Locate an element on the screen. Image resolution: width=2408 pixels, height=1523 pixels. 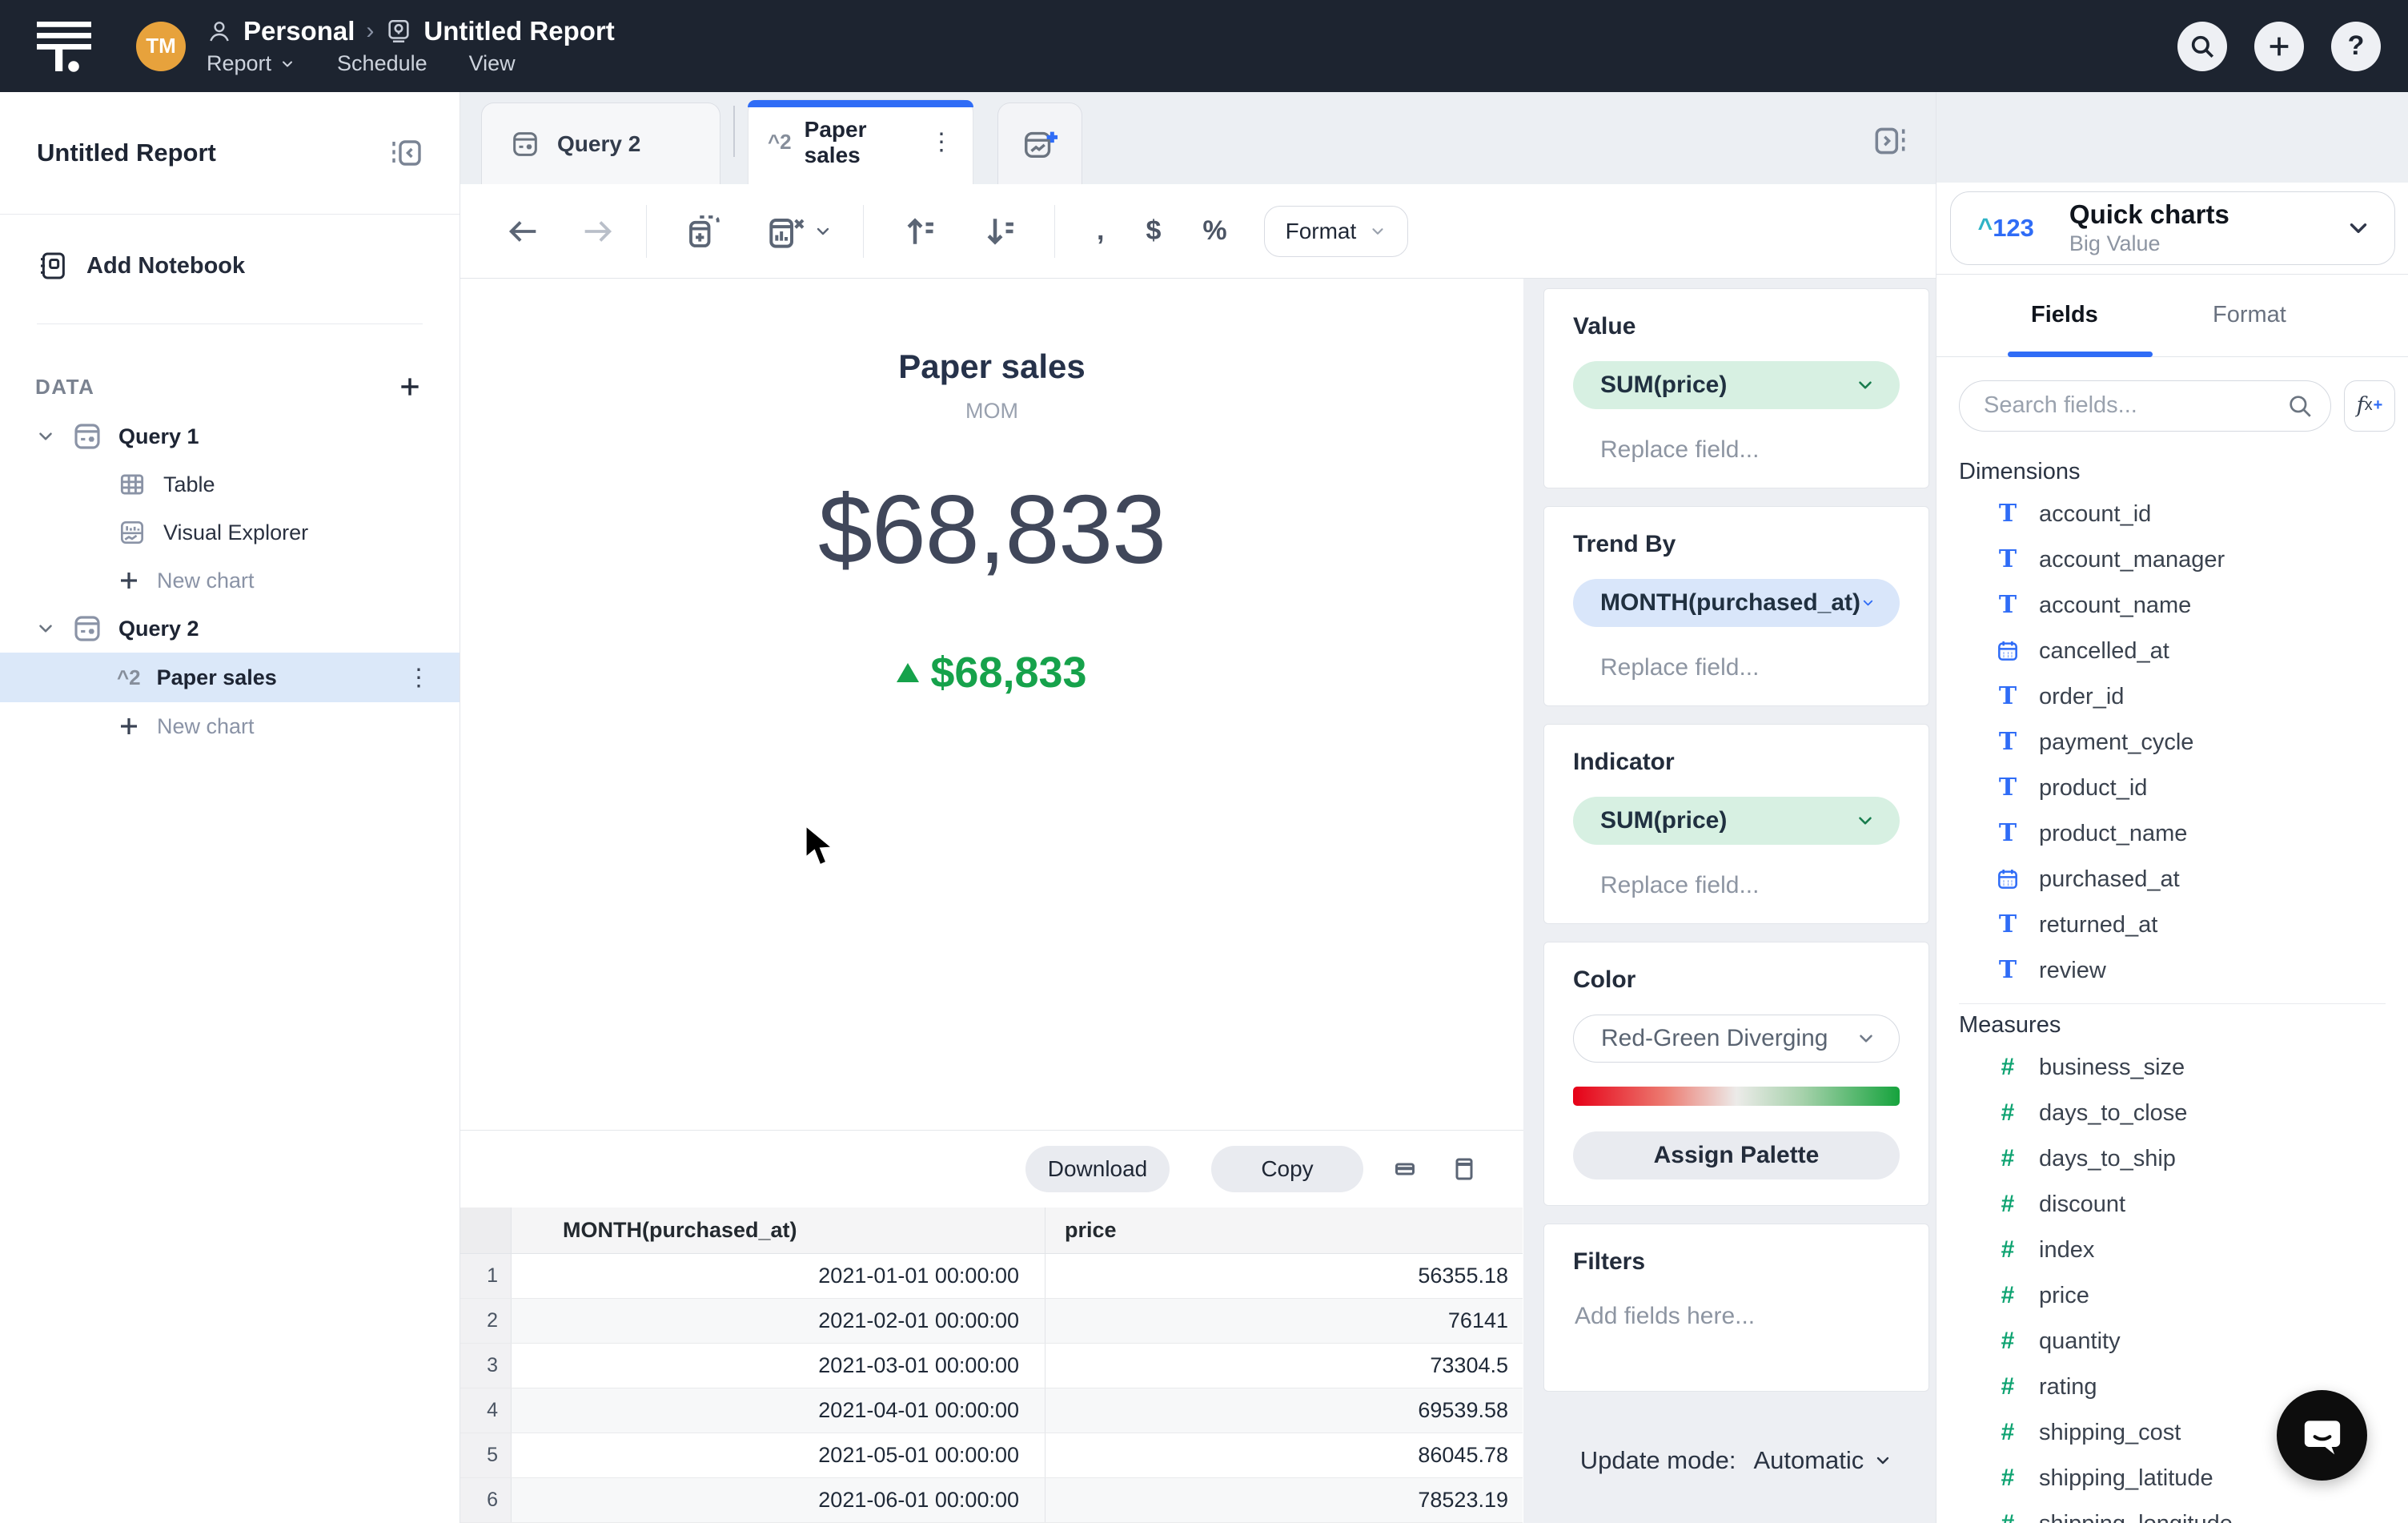
breadcrumb-report: Untitled Report is located at coordinates (518, 31).